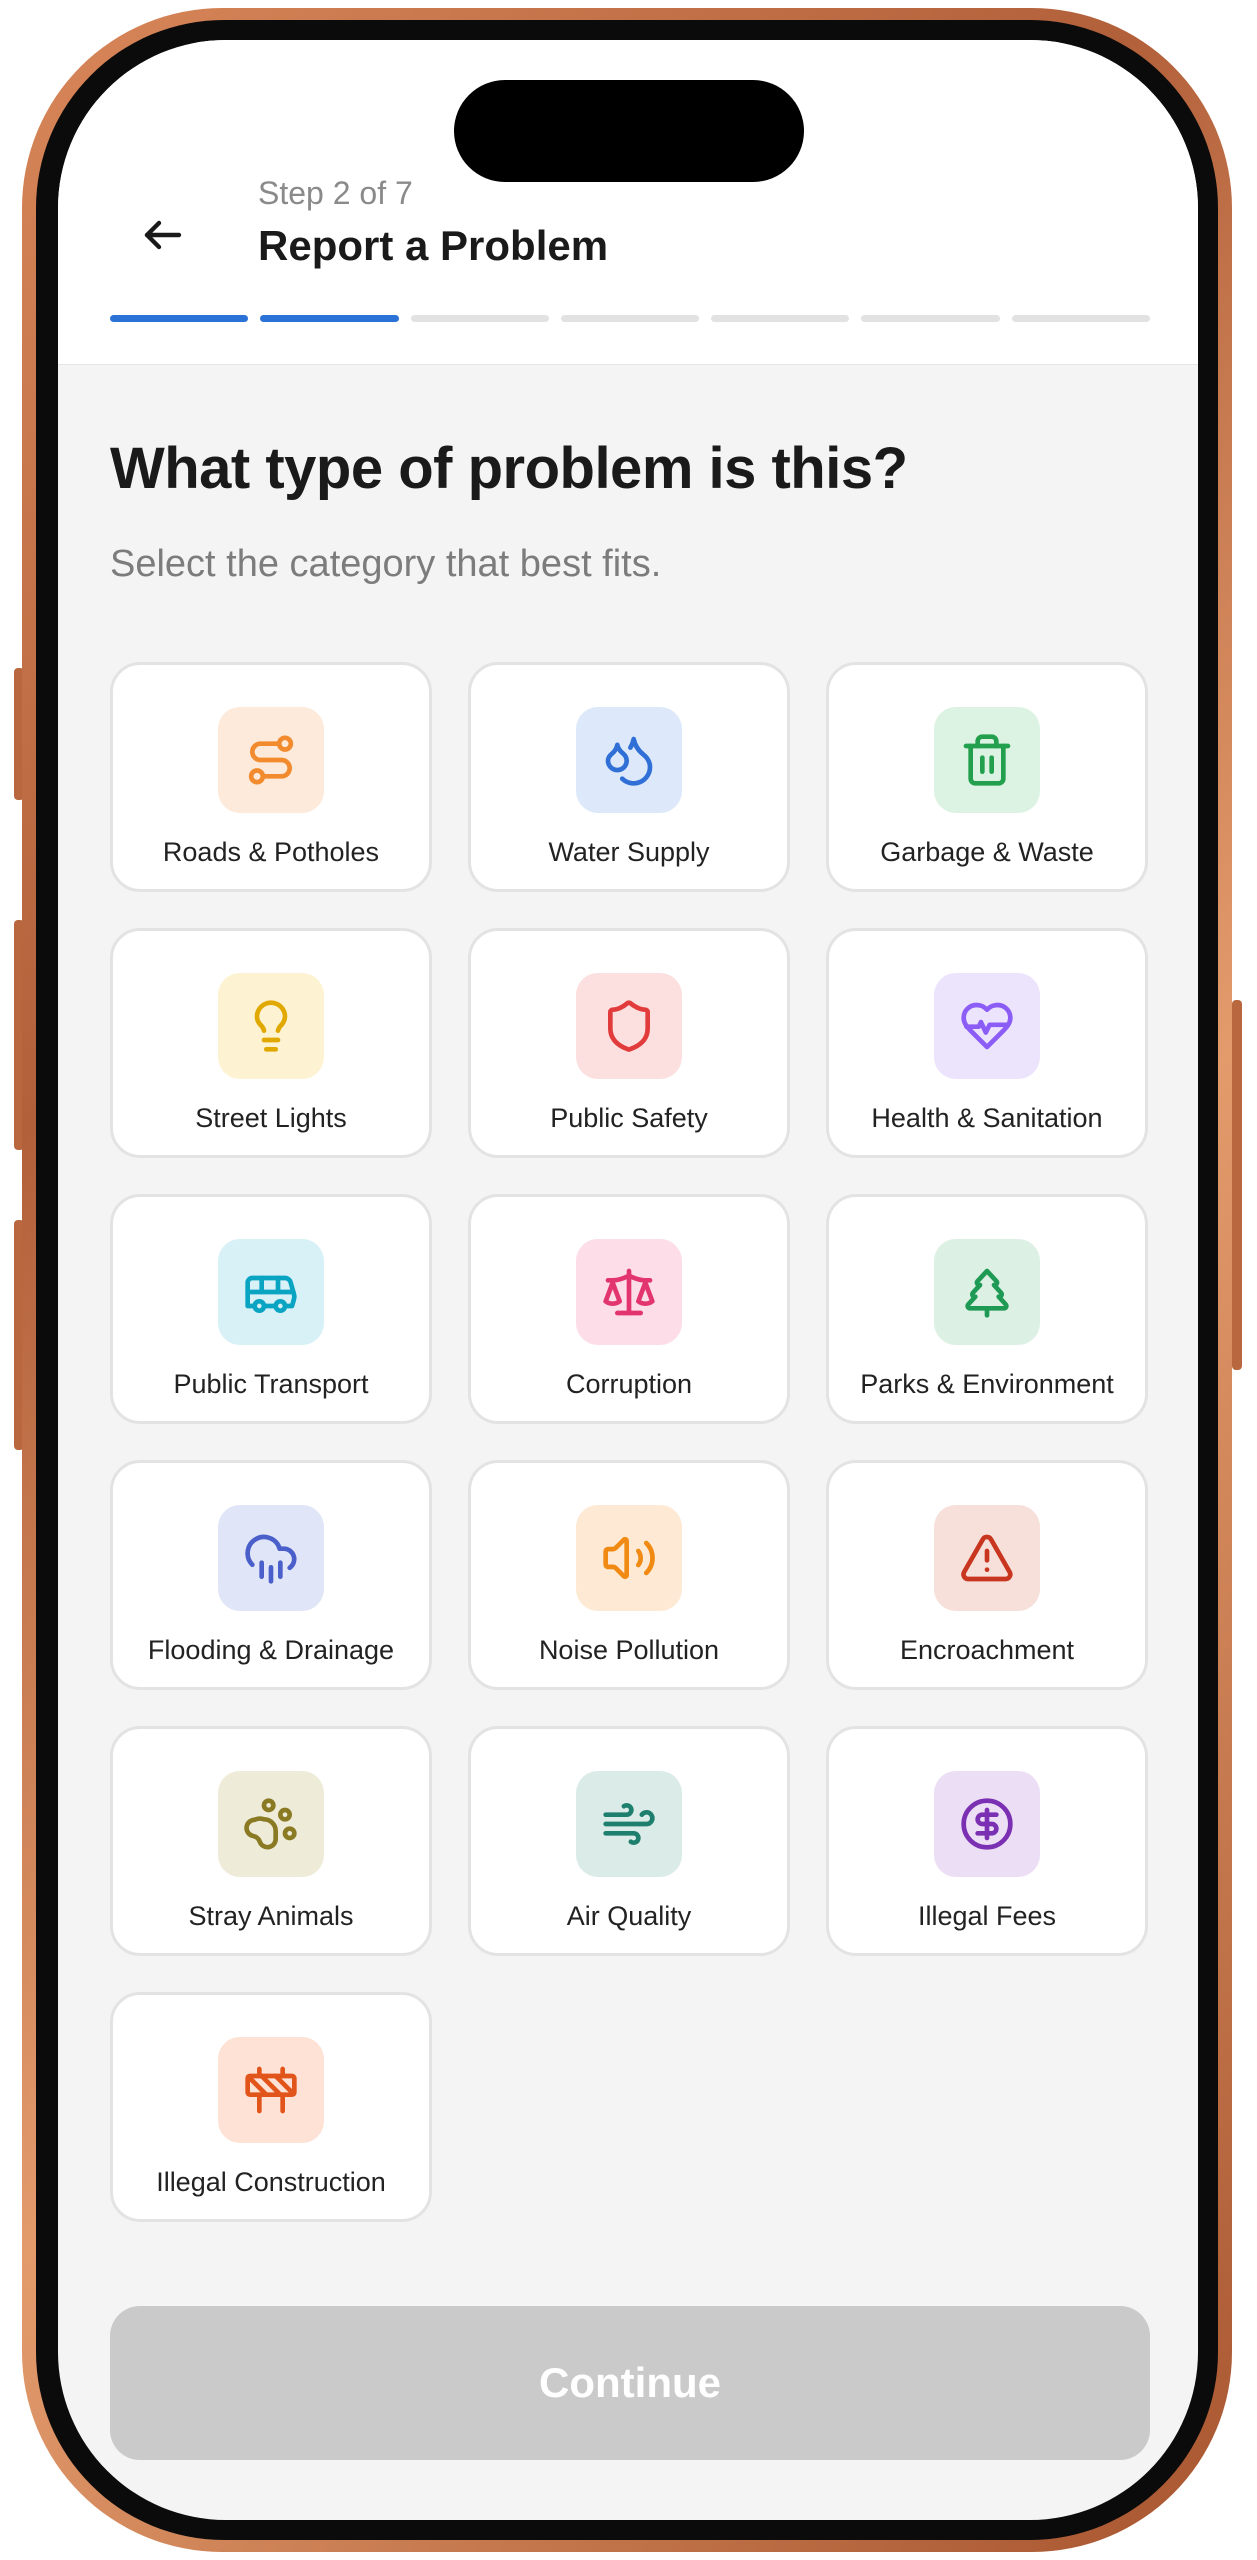  What do you see at coordinates (335, 193) in the screenshot?
I see `step-indicator: Step 2 of 7` at bounding box center [335, 193].